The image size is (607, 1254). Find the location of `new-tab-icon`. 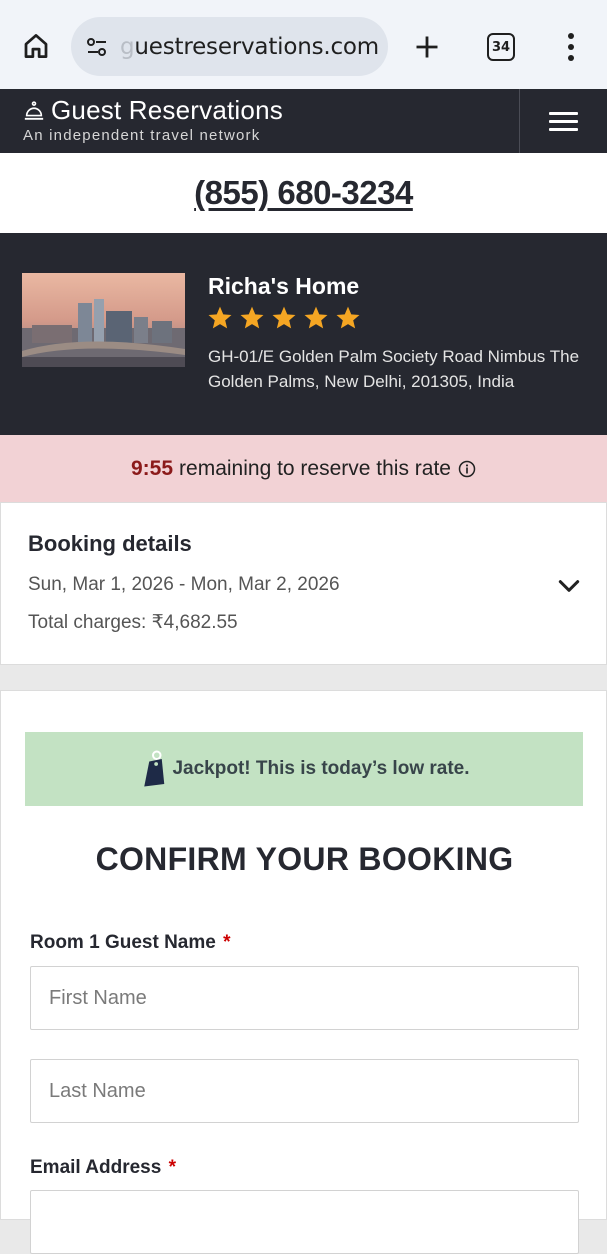

new-tab-icon is located at coordinates (427, 47).